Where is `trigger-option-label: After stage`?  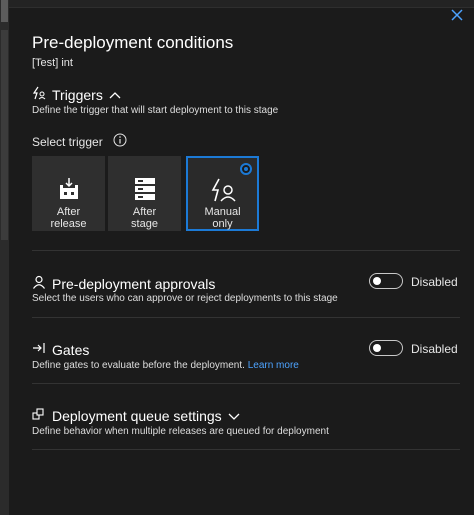
trigger-option-label: After stage is located at coordinates (144, 218).